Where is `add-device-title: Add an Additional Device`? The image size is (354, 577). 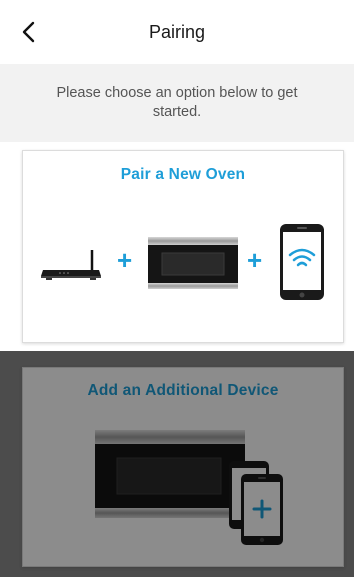
add-device-title: Add an Additional Device is located at coordinates (183, 390).